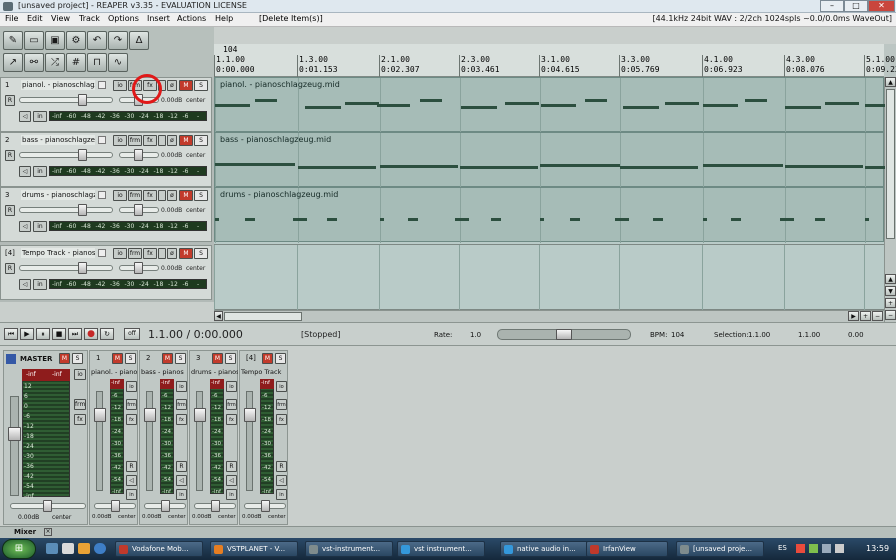 This screenshot has height=560, width=896. Describe the element at coordinates (43, 334) in the screenshot. I see `pause-icon: ⏸` at that location.